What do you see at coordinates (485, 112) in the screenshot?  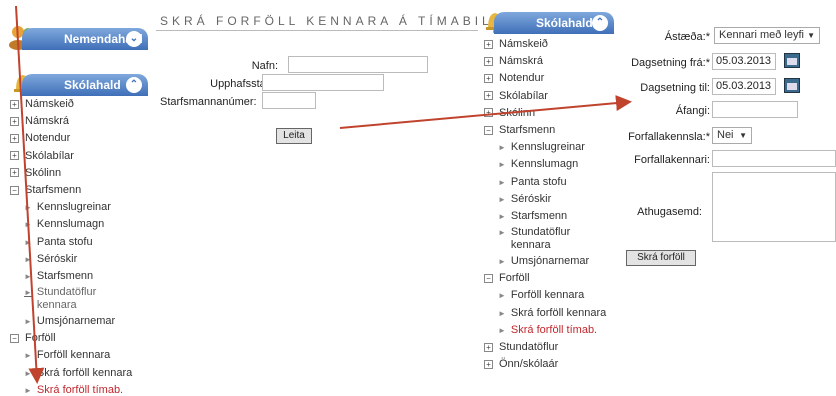 I see `annotation-arrow-right` at bounding box center [485, 112].